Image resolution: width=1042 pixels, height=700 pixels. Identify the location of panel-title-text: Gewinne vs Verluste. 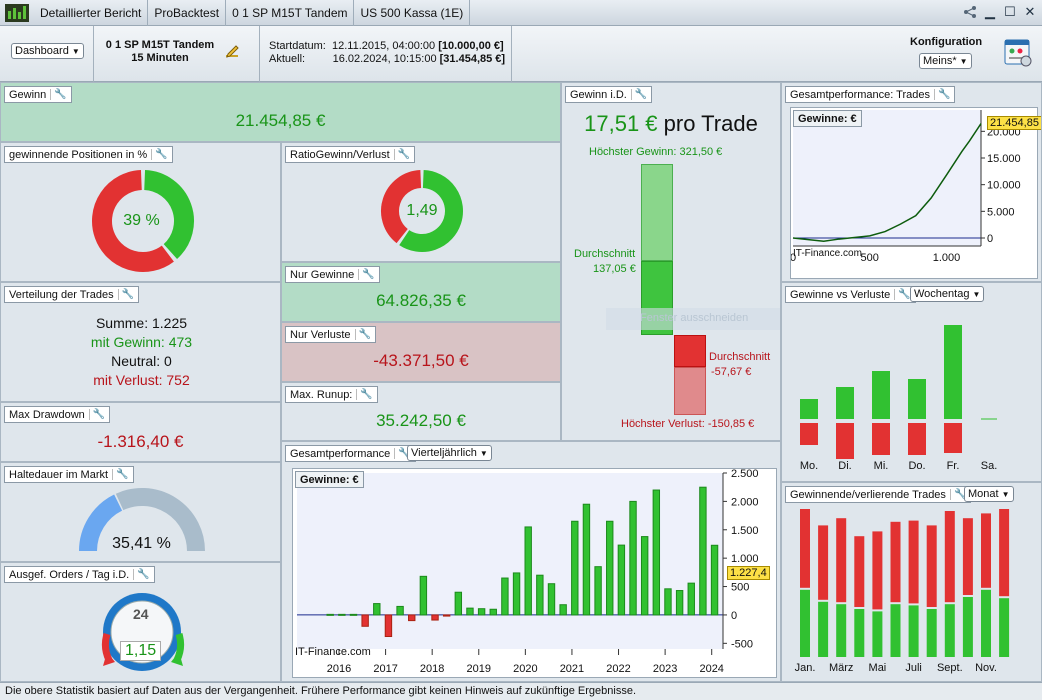
(840, 294).